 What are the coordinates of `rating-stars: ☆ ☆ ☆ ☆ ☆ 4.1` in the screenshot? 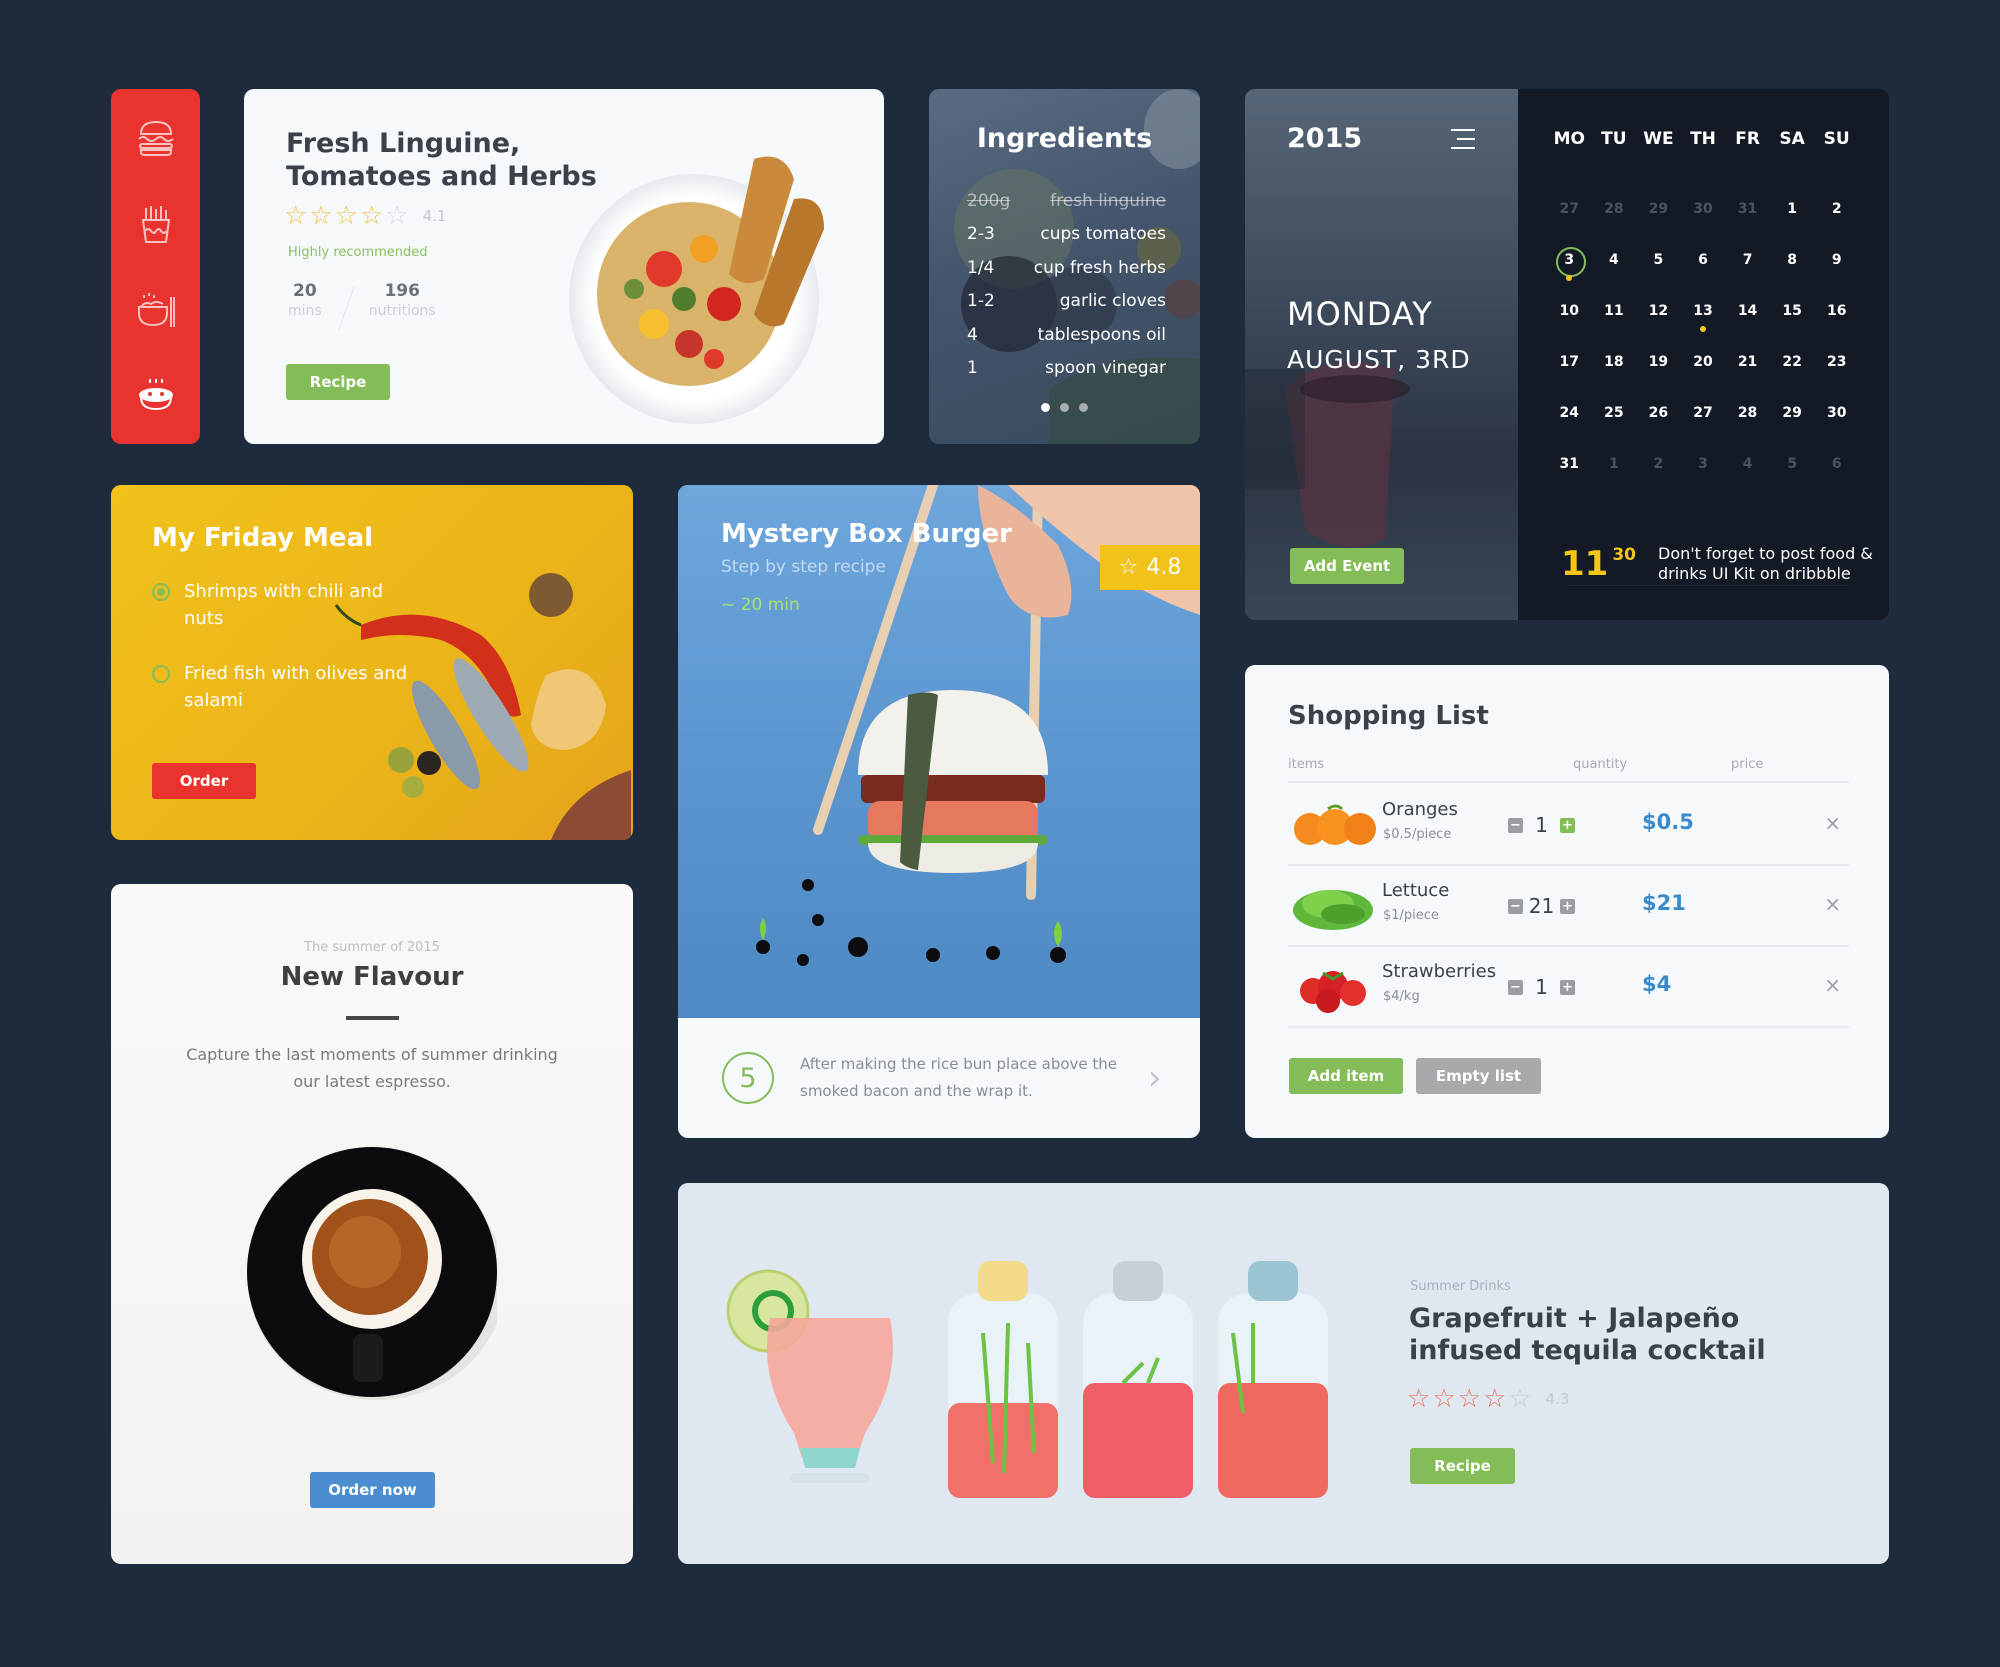 It's located at (365, 216).